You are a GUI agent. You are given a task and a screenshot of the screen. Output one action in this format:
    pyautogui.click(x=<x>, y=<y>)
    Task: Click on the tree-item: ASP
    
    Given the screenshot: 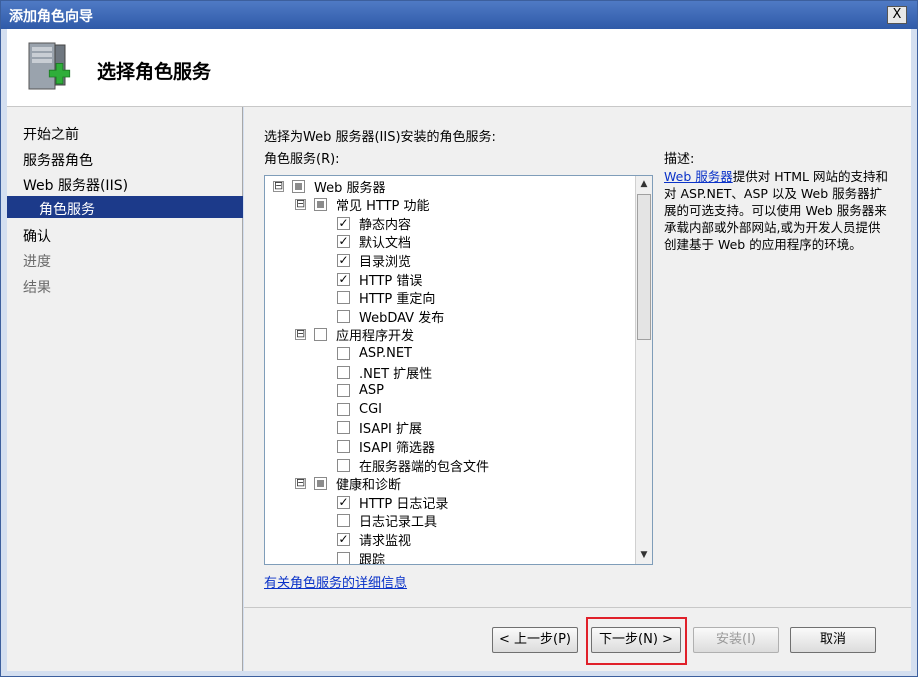 What is the action you would take?
    pyautogui.click(x=360, y=391)
    